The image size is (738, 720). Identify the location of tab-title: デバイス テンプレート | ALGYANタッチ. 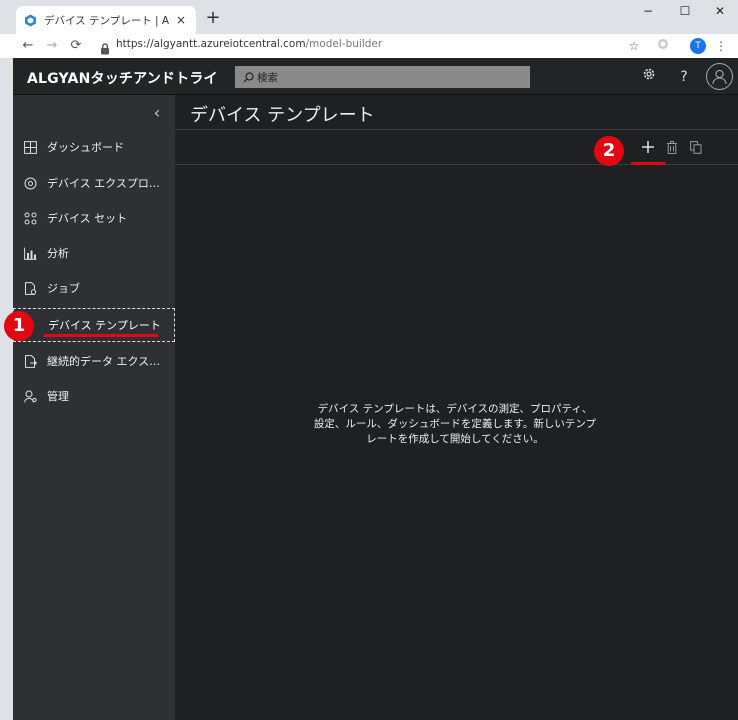
(107, 20).